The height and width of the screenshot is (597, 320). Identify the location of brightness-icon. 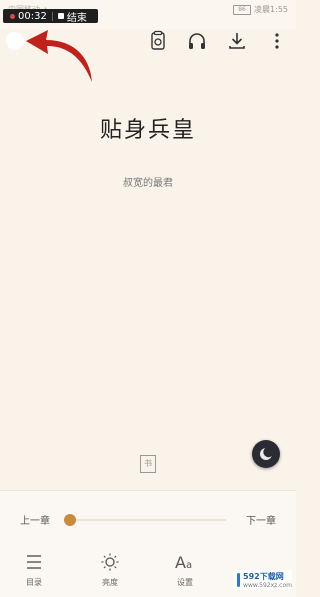
(110, 562).